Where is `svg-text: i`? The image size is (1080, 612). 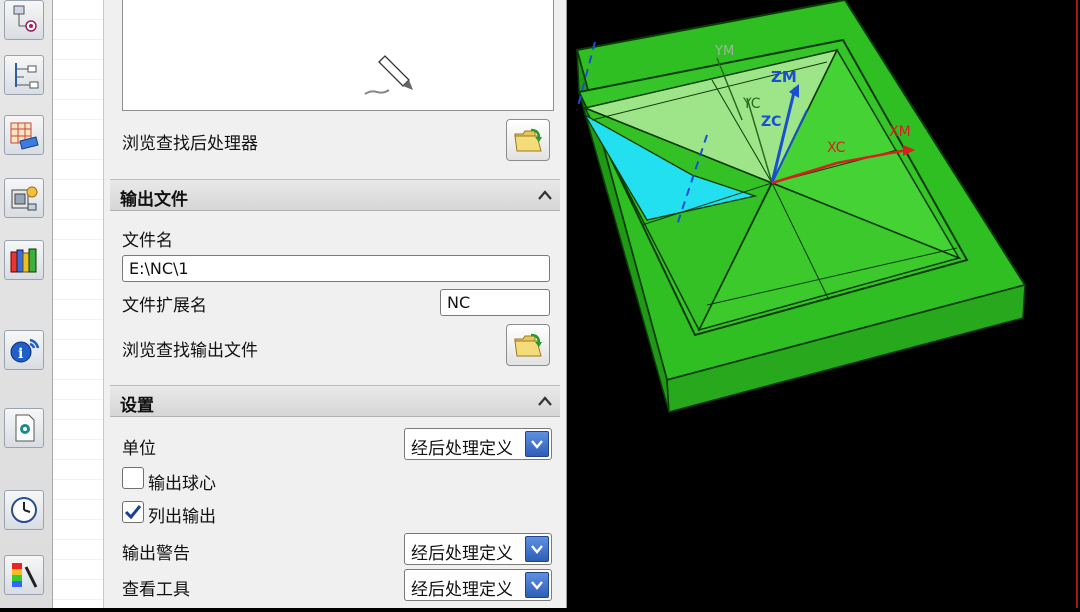
svg-text: i is located at coordinates (20, 354).